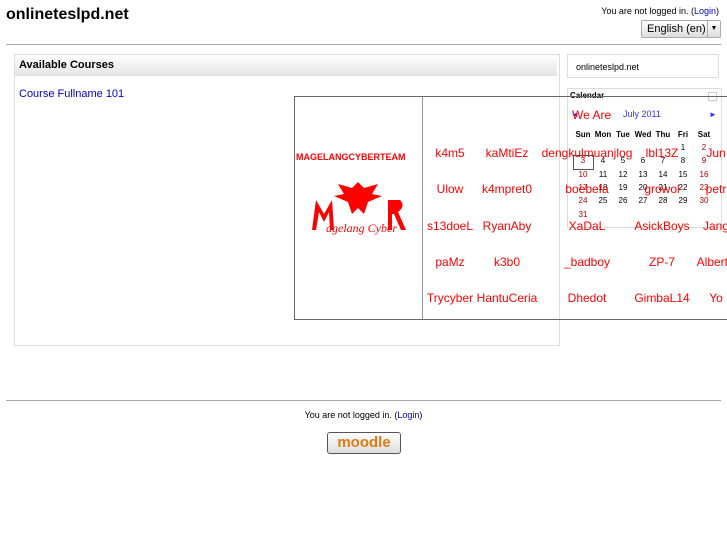  I want to click on member-name: Jang, so click(714, 226).